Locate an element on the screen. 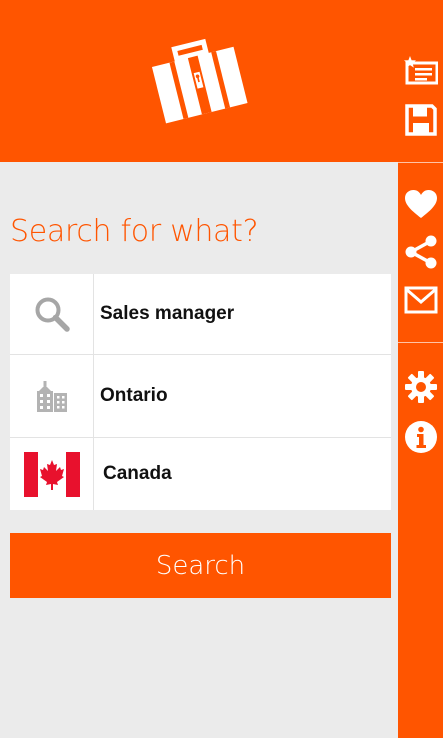 Image resolution: width=443 pixels, height=738 pixels. saved-searches-icon is located at coordinates (421, 70).